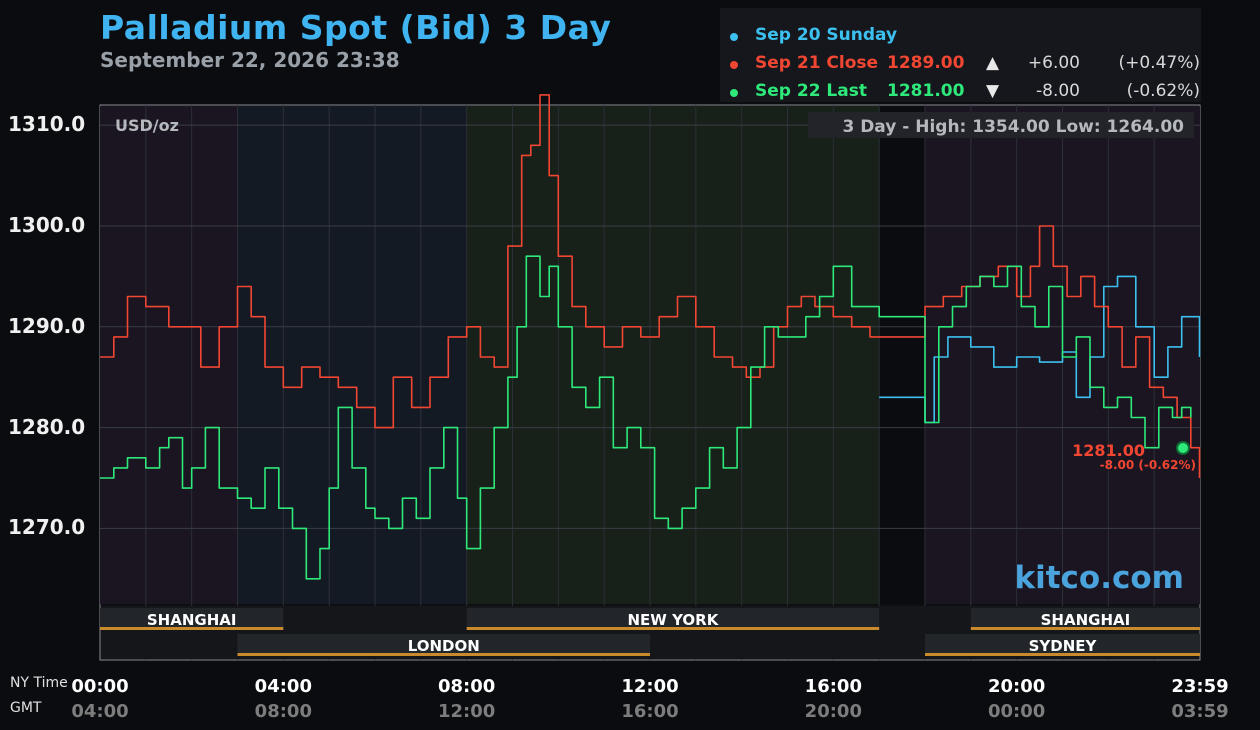 This screenshot has width=1260, height=730. What do you see at coordinates (47, 426) in the screenshot?
I see `y-tick-label: 1280.0` at bounding box center [47, 426].